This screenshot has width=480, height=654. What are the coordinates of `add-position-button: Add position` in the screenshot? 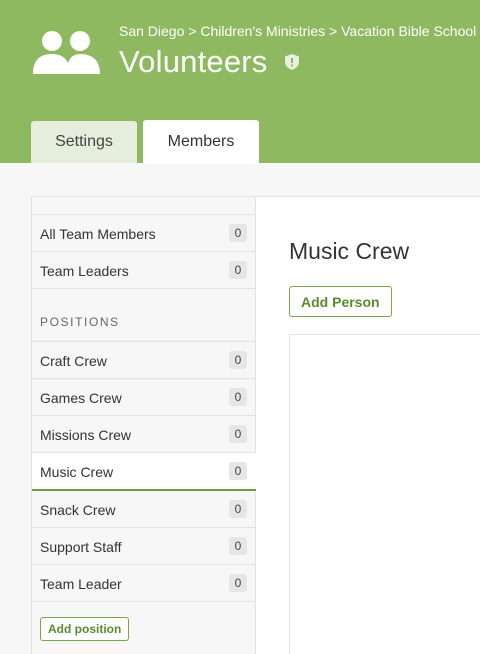 It's located at (85, 629).